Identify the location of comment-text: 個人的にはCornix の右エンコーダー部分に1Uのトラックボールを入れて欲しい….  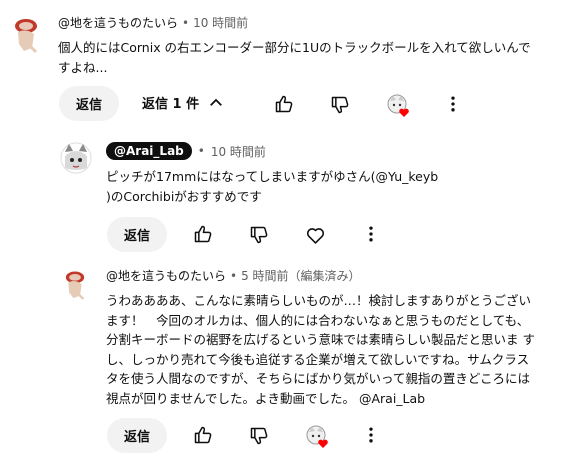
(294, 57).